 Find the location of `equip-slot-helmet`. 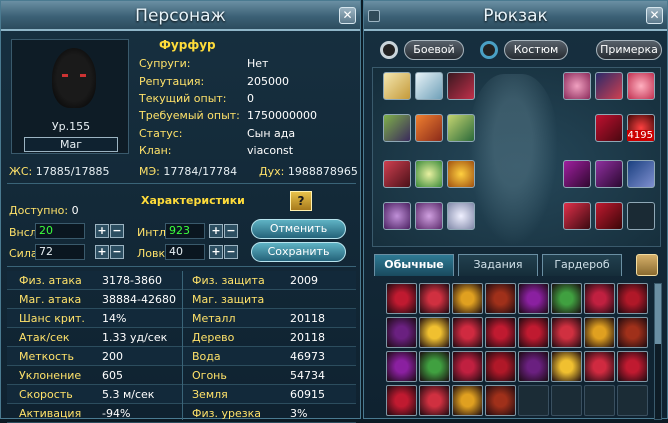

equip-slot-helmet is located at coordinates (397, 86).